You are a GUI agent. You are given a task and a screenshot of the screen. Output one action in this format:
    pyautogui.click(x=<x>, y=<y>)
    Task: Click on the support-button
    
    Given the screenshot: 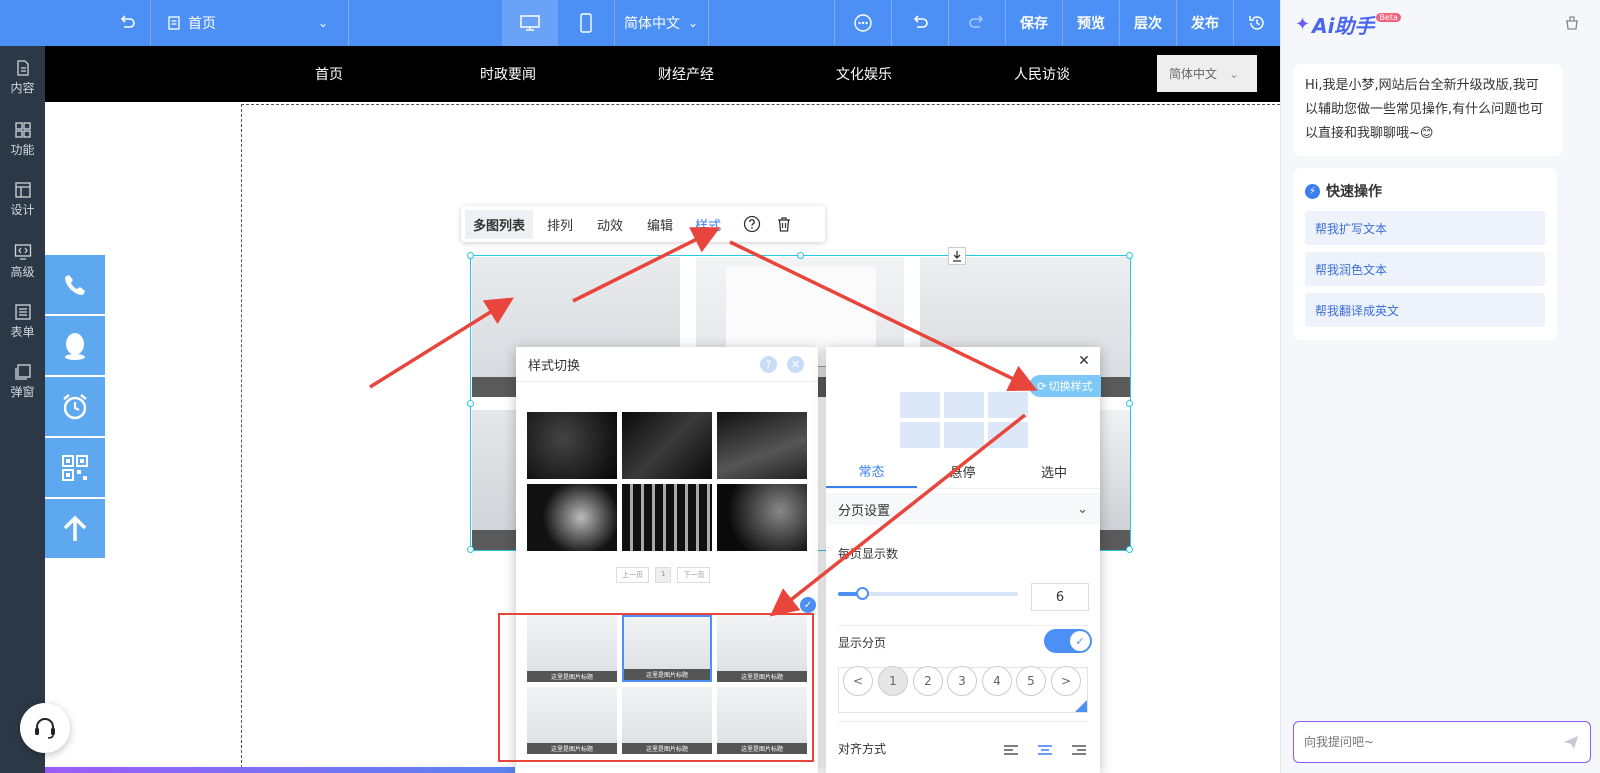 What is the action you would take?
    pyautogui.click(x=45, y=728)
    